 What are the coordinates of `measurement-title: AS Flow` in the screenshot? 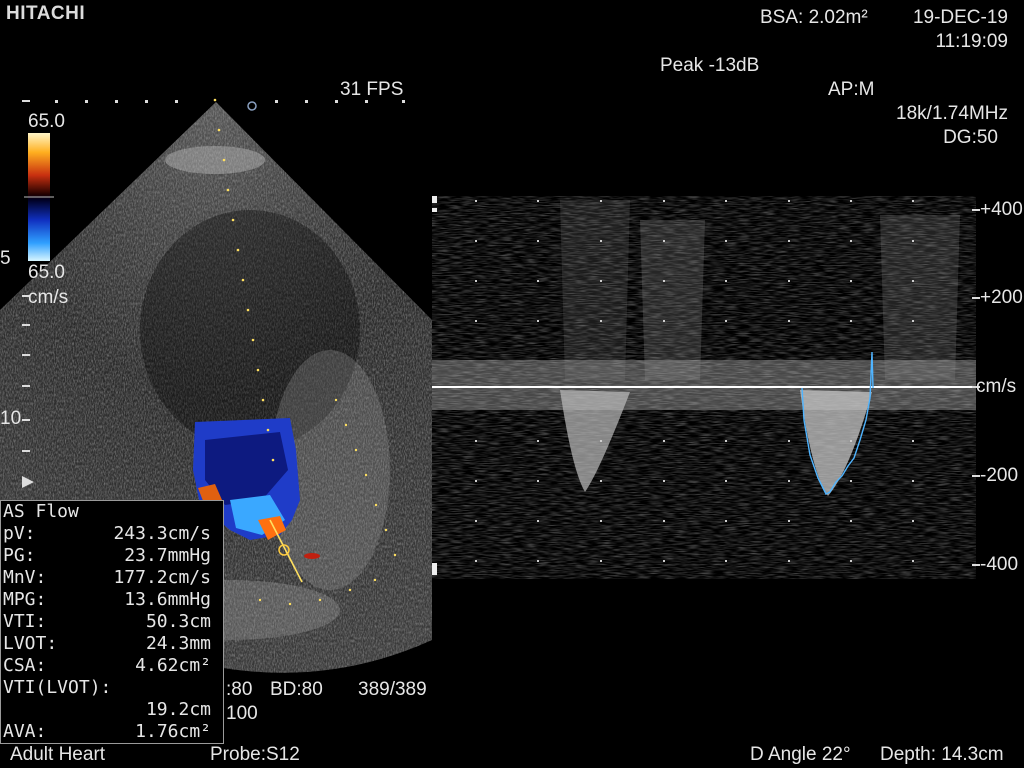 It's located at (41, 511).